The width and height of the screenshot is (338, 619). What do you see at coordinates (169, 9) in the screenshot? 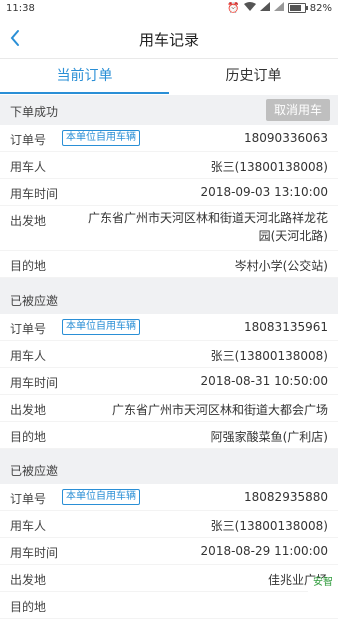
I see `status-bar: 11:38 ⏰ 82%` at bounding box center [169, 9].